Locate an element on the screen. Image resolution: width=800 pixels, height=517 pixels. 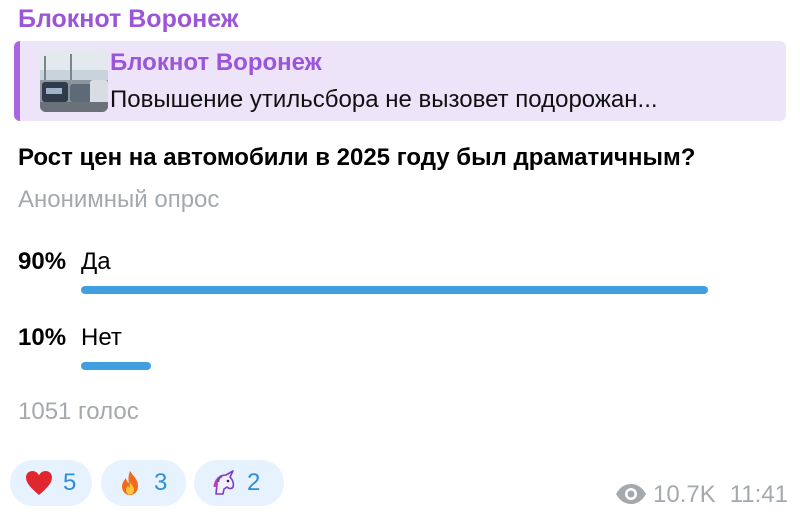
reaction-count: 5 is located at coordinates (70, 482).